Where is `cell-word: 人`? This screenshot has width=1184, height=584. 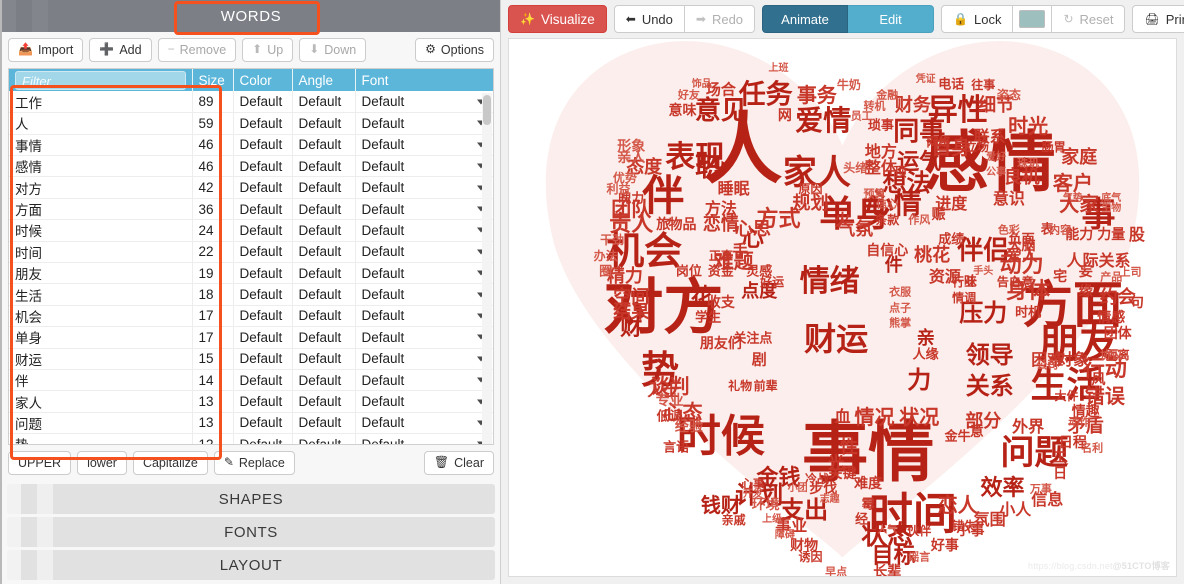 cell-word: 人 is located at coordinates (101, 123).